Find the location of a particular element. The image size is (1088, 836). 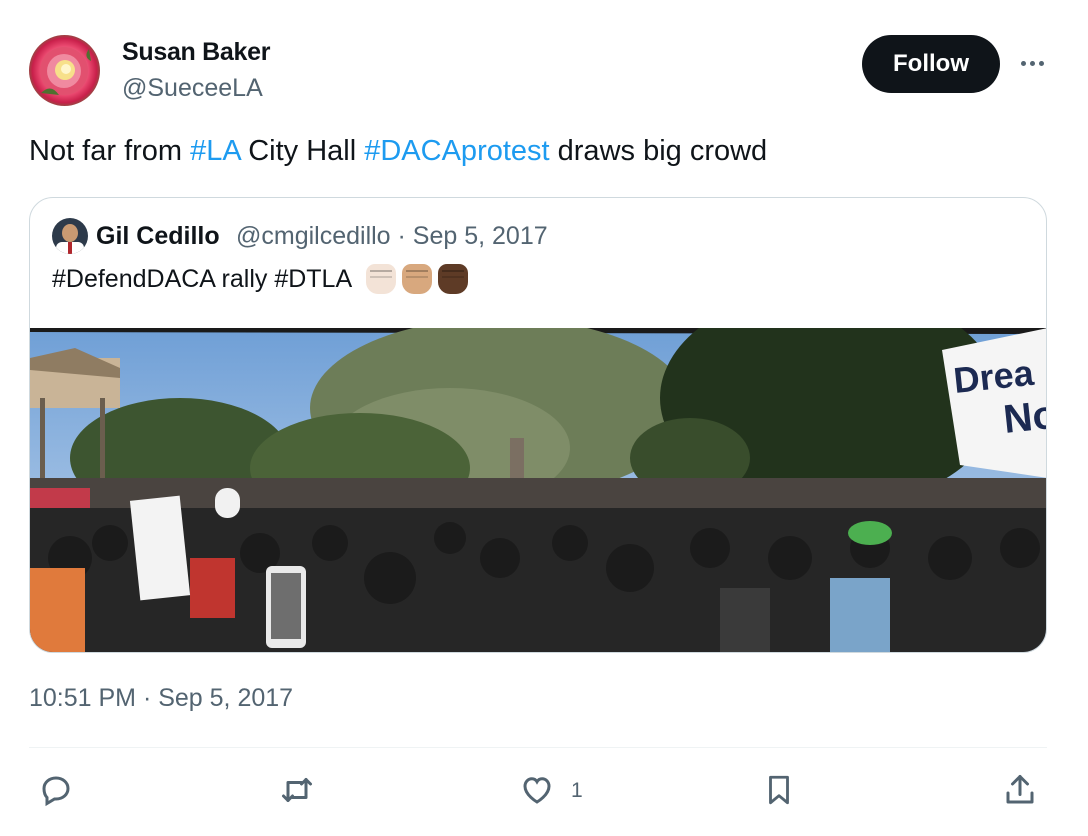

tweet-text-part: Not far from is located at coordinates (110, 151).